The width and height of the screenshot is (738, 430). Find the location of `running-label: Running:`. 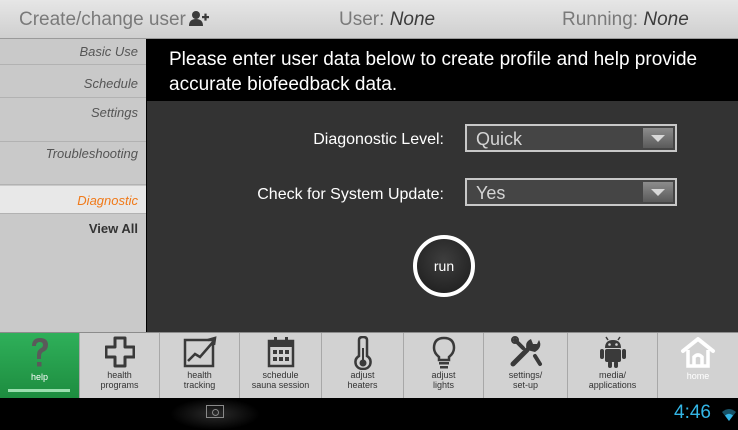

running-label: Running: is located at coordinates (600, 19).